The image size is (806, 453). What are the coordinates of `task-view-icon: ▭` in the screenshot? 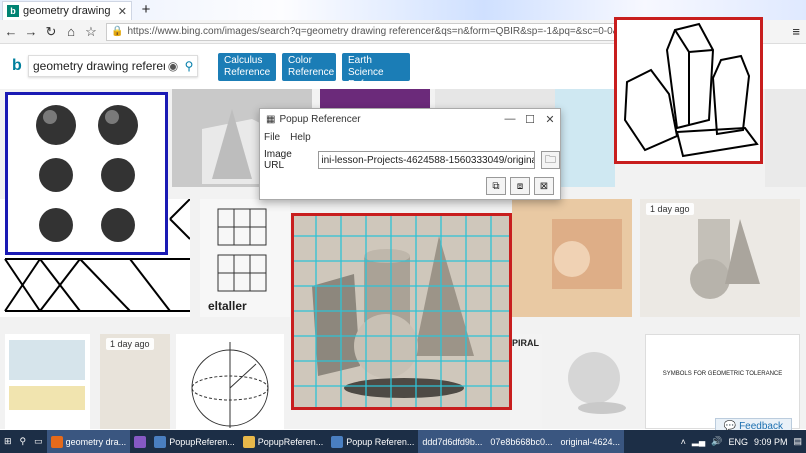 It's located at (38, 441).